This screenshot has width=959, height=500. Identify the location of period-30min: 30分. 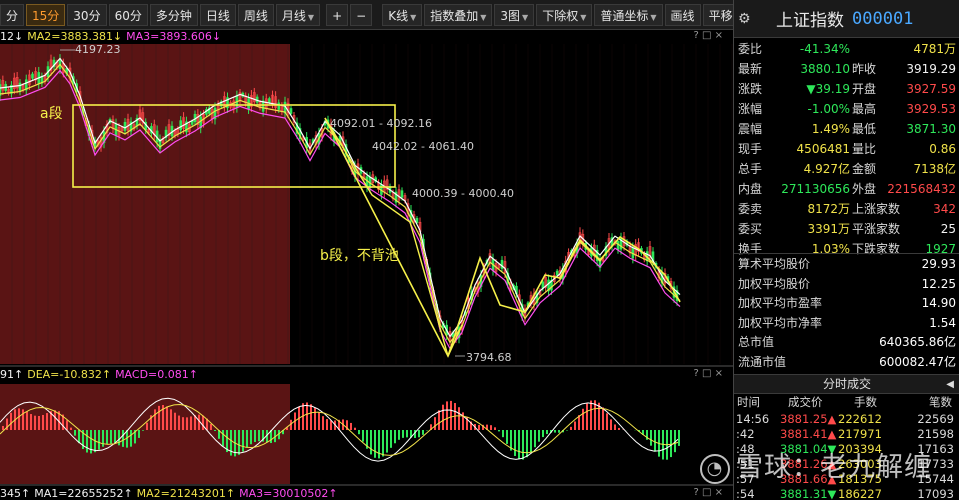
(87, 14).